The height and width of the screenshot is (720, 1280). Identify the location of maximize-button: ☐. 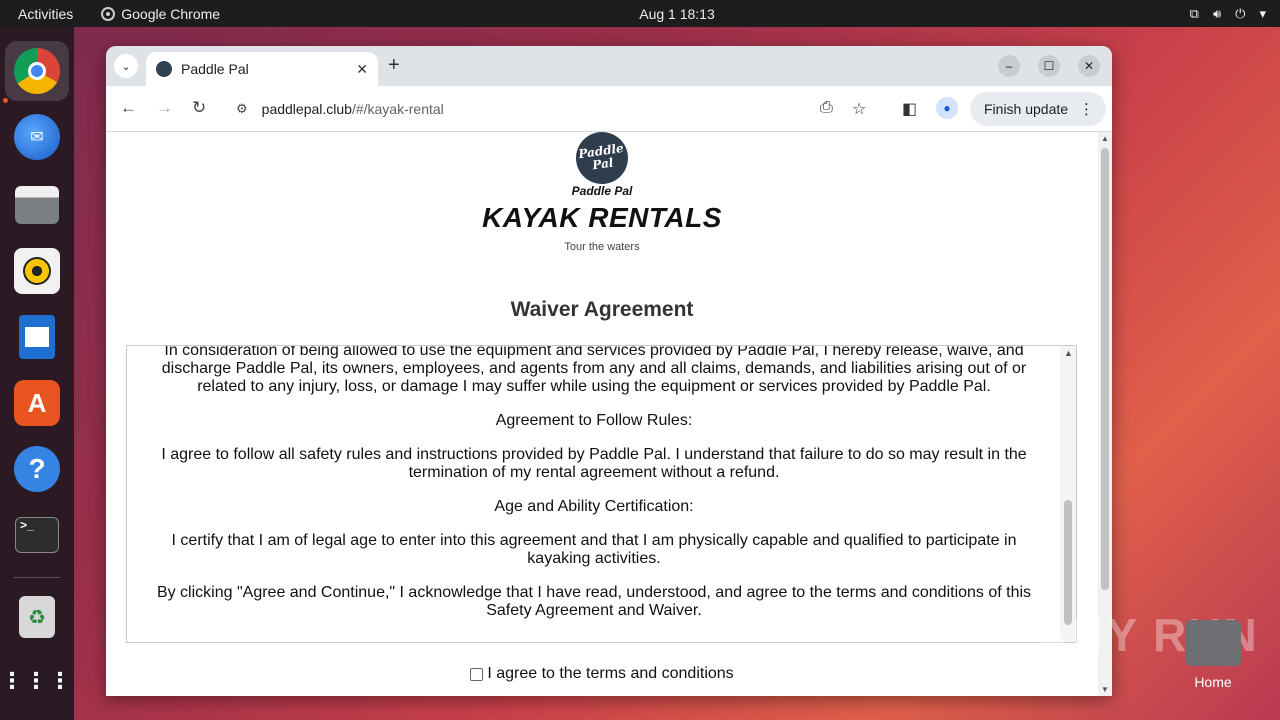
(1049, 66).